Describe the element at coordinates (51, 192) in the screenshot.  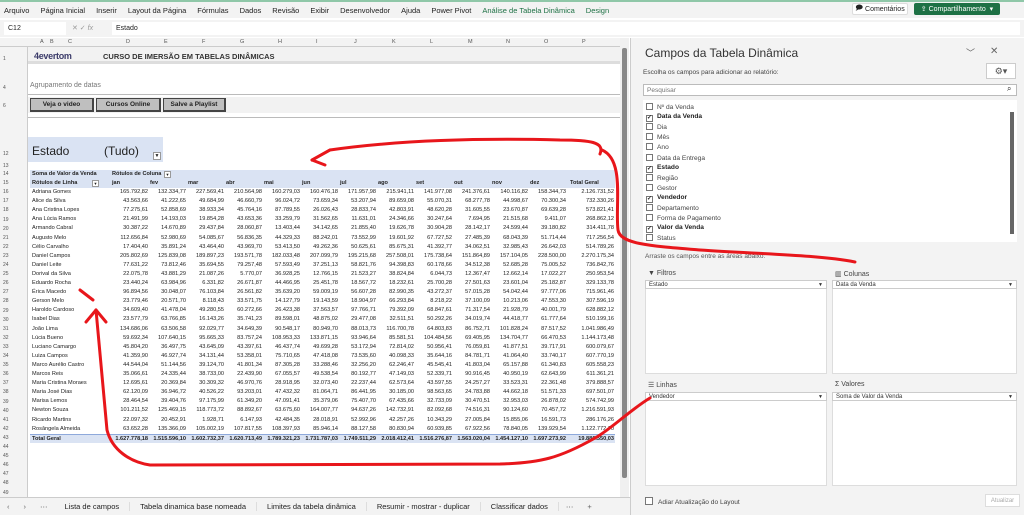
I see `row-label: Adriana Gomes` at that location.